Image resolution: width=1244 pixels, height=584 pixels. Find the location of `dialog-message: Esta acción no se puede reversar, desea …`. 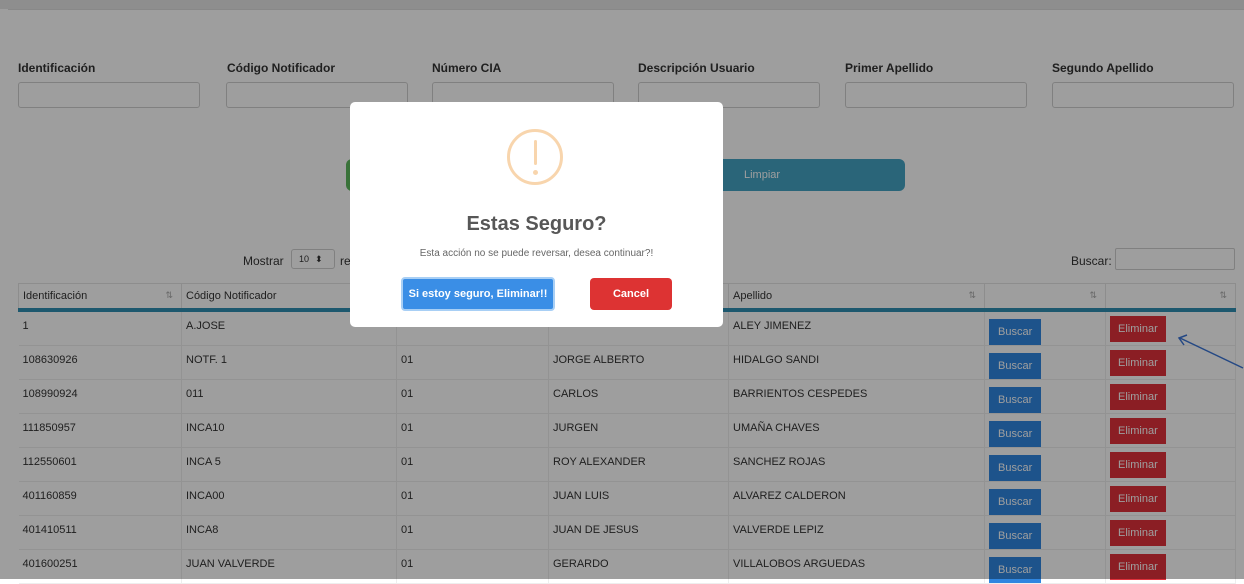

dialog-message: Esta acción no se puede reversar, desea … is located at coordinates (536, 253).